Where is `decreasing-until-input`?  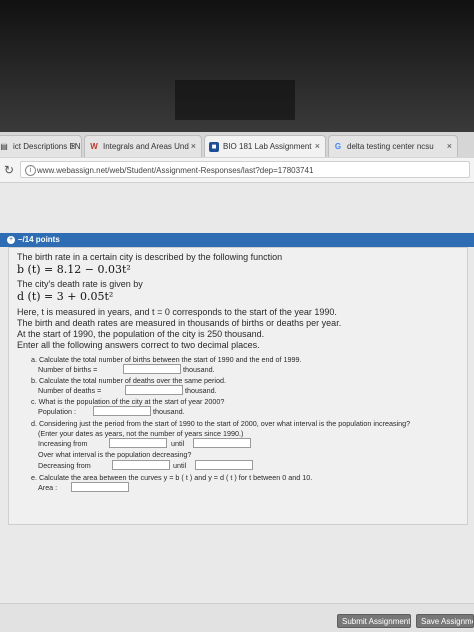
decreasing-until-input is located at coordinates (224, 465).